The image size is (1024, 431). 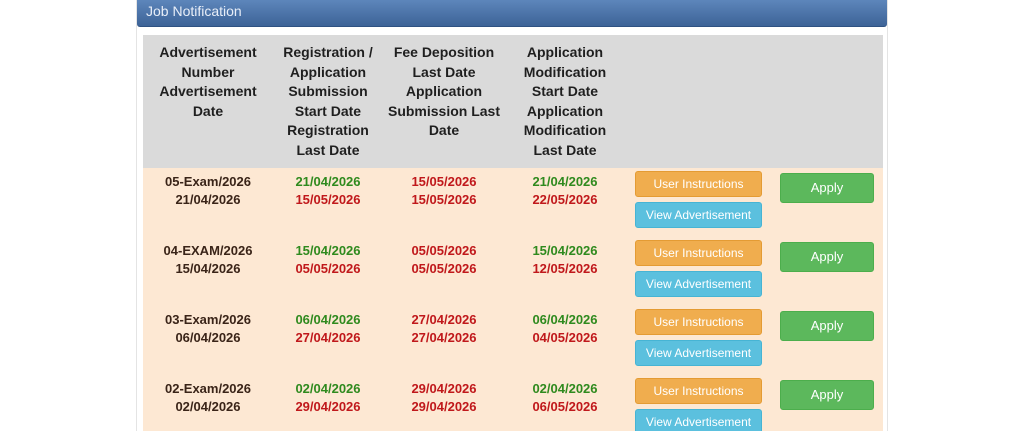 I want to click on fee-cell: 15/05/2026 15/05/2026, so click(x=444, y=190).